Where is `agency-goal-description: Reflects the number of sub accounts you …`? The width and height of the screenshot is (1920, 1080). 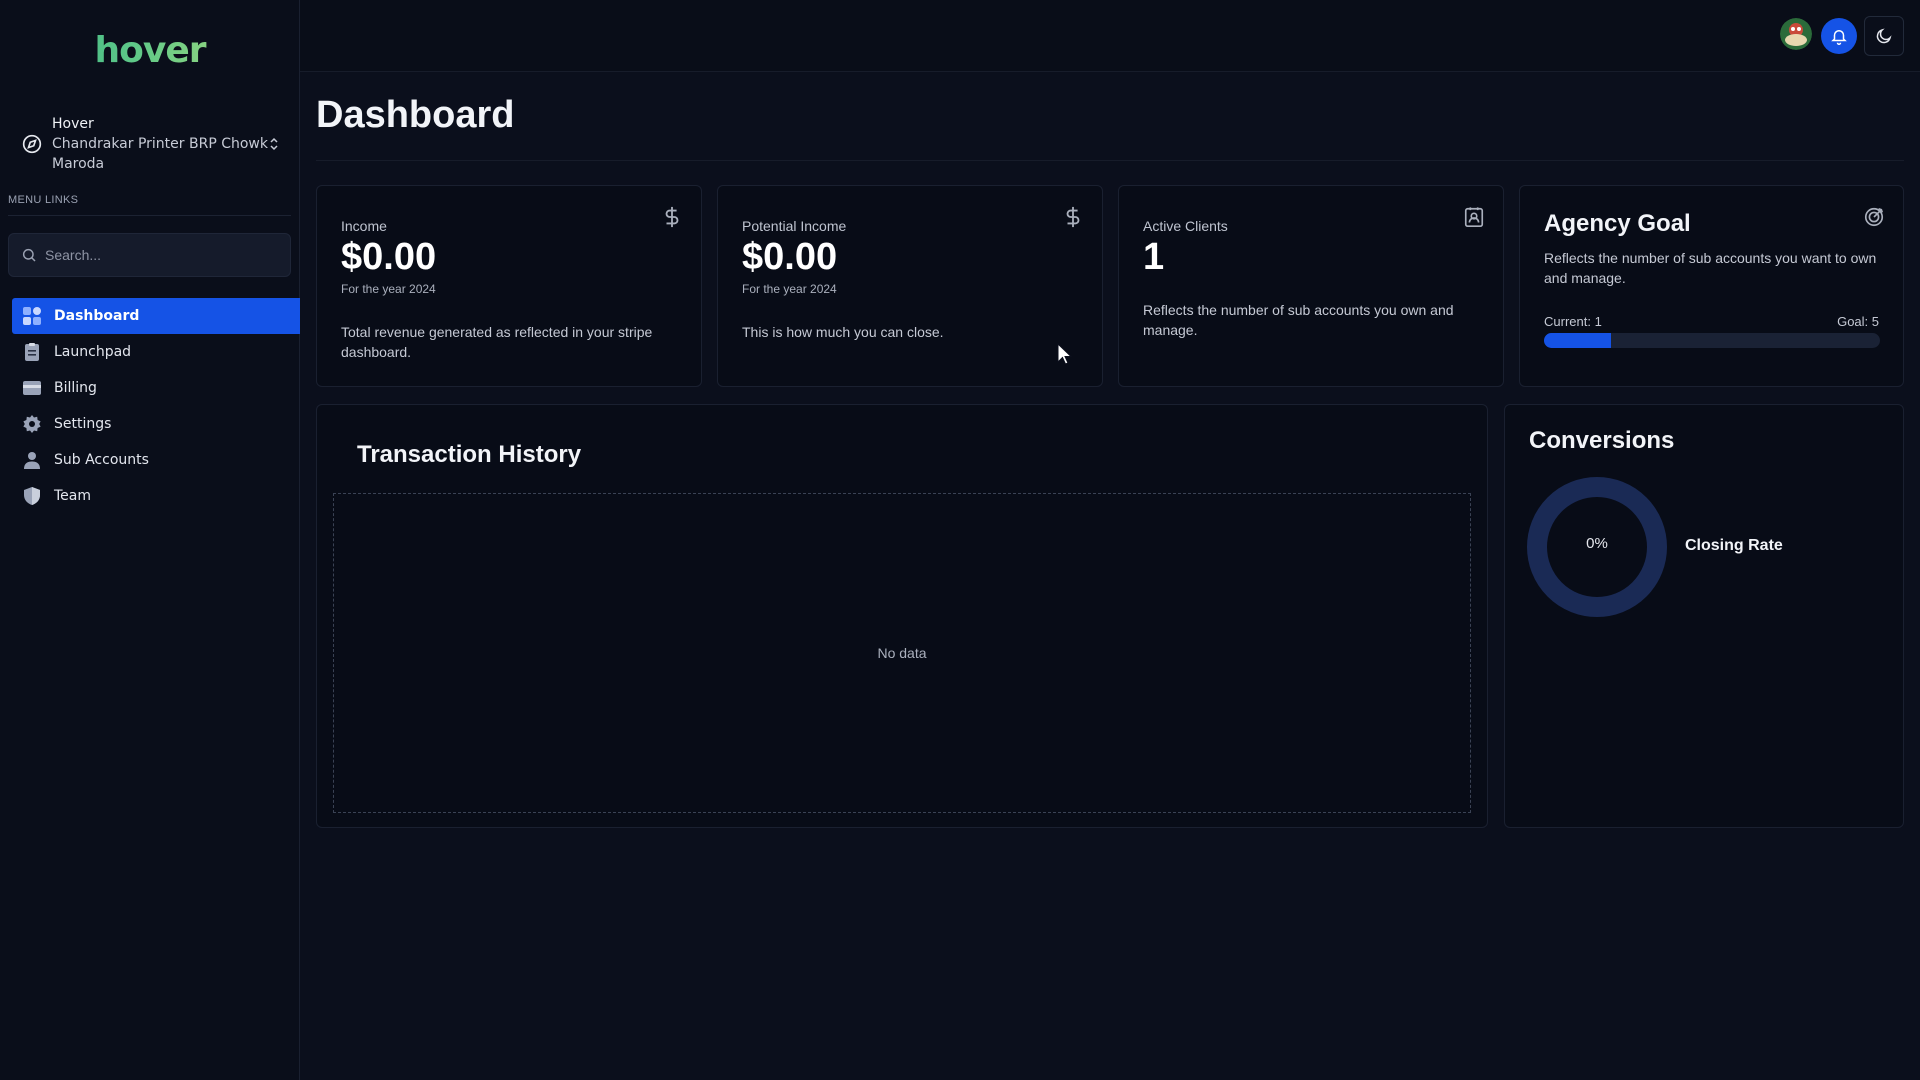
agency-goal-description: Reflects the number of sub accounts you … is located at coordinates (1710, 268).